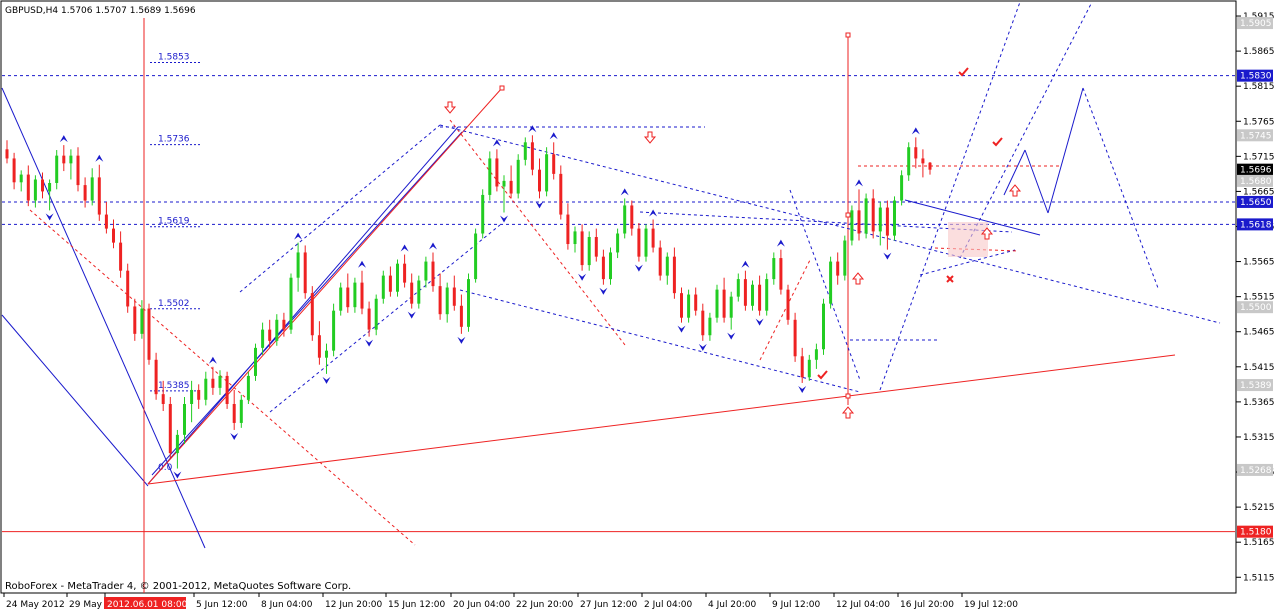  What do you see at coordinates (1258, 298) in the screenshot?
I see `y-tick-label: 1.5515` at bounding box center [1258, 298].